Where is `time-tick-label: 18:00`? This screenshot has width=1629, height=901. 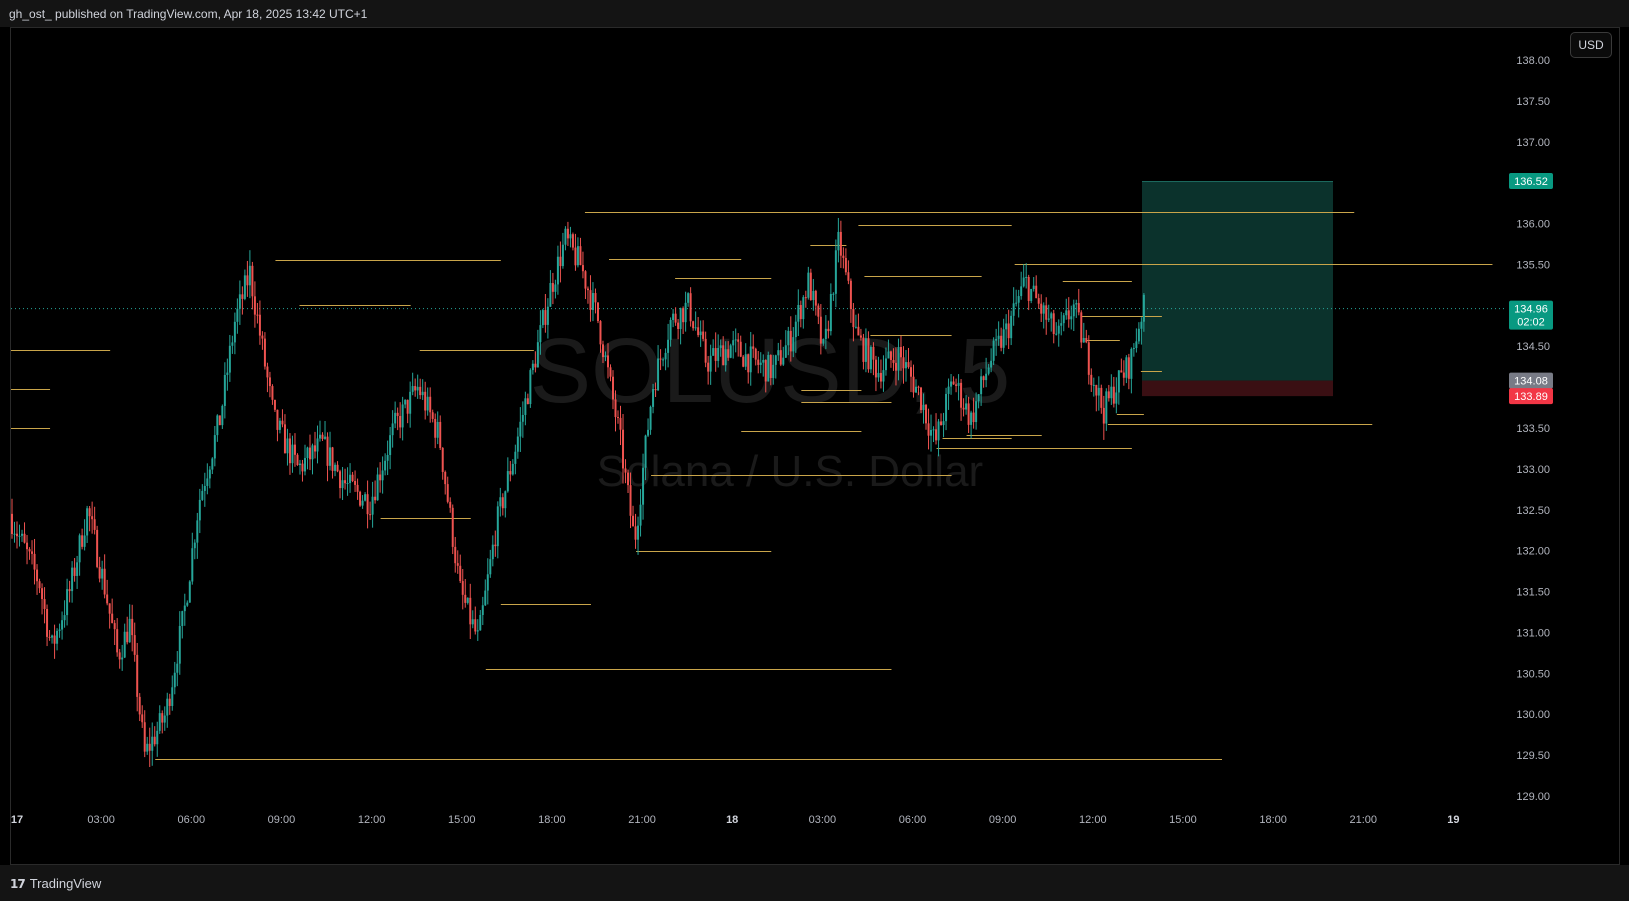 time-tick-label: 18:00 is located at coordinates (1273, 820).